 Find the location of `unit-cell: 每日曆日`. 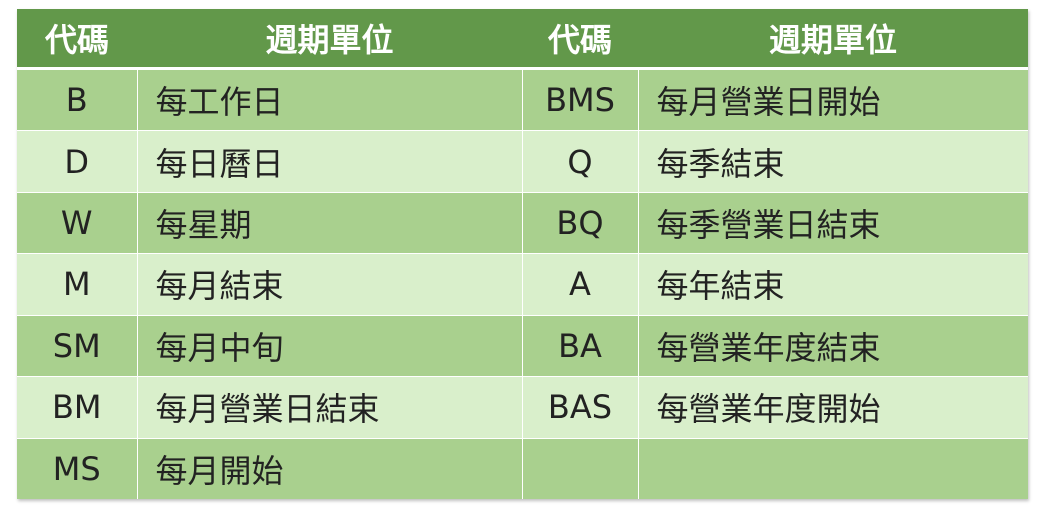

unit-cell: 每日曆日 is located at coordinates (330, 161).